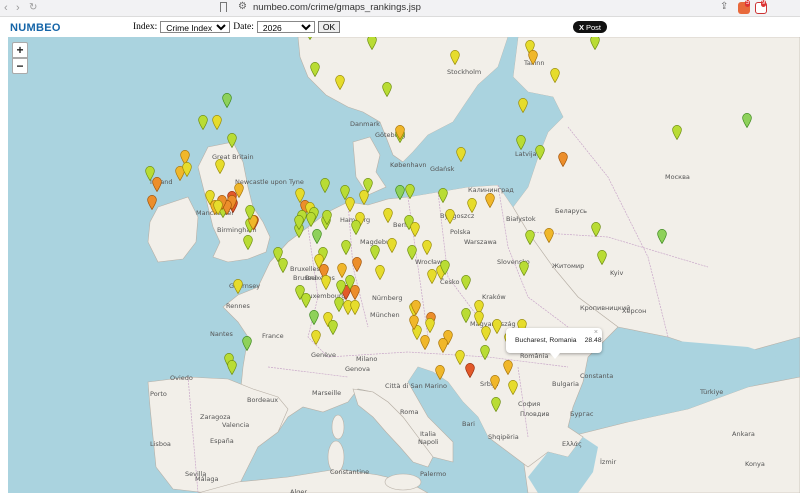 The width and height of the screenshot is (800, 493). What do you see at coordinates (195, 27) in the screenshot?
I see `index-select: Crime Index` at bounding box center [195, 27].